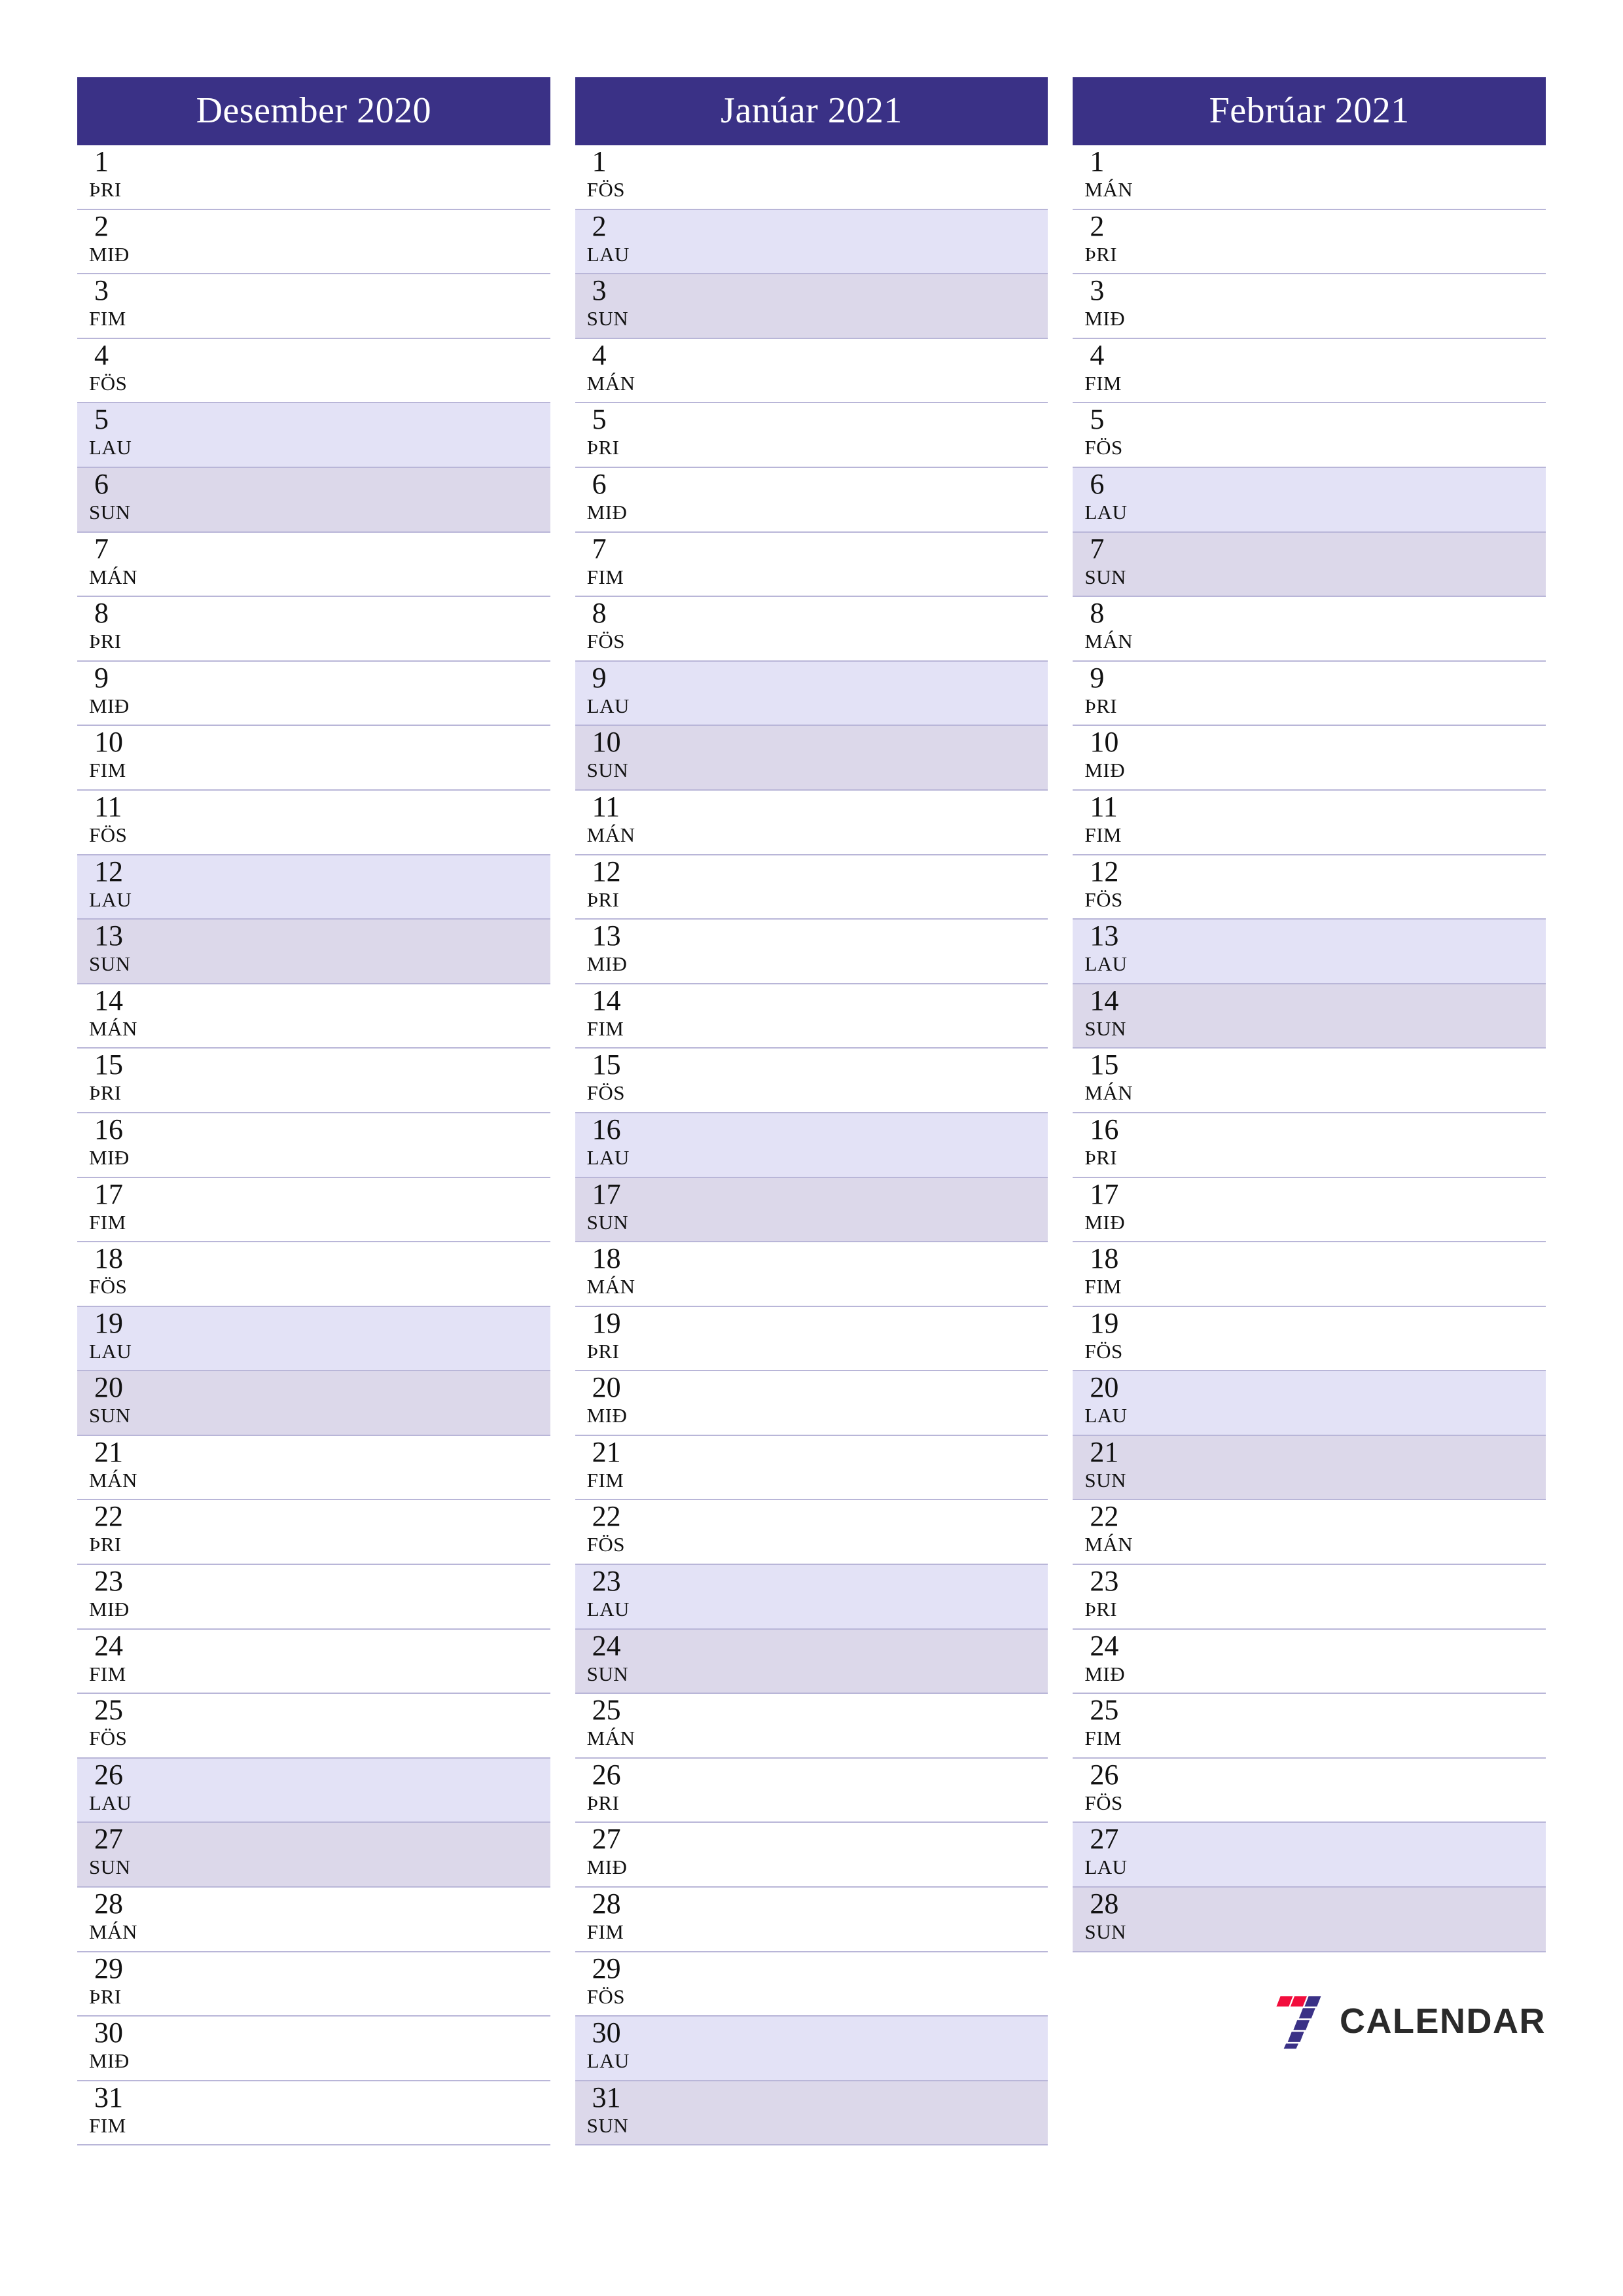  What do you see at coordinates (811, 1145) in the screenshot?
I see `day-row: 16 LAU` at bounding box center [811, 1145].